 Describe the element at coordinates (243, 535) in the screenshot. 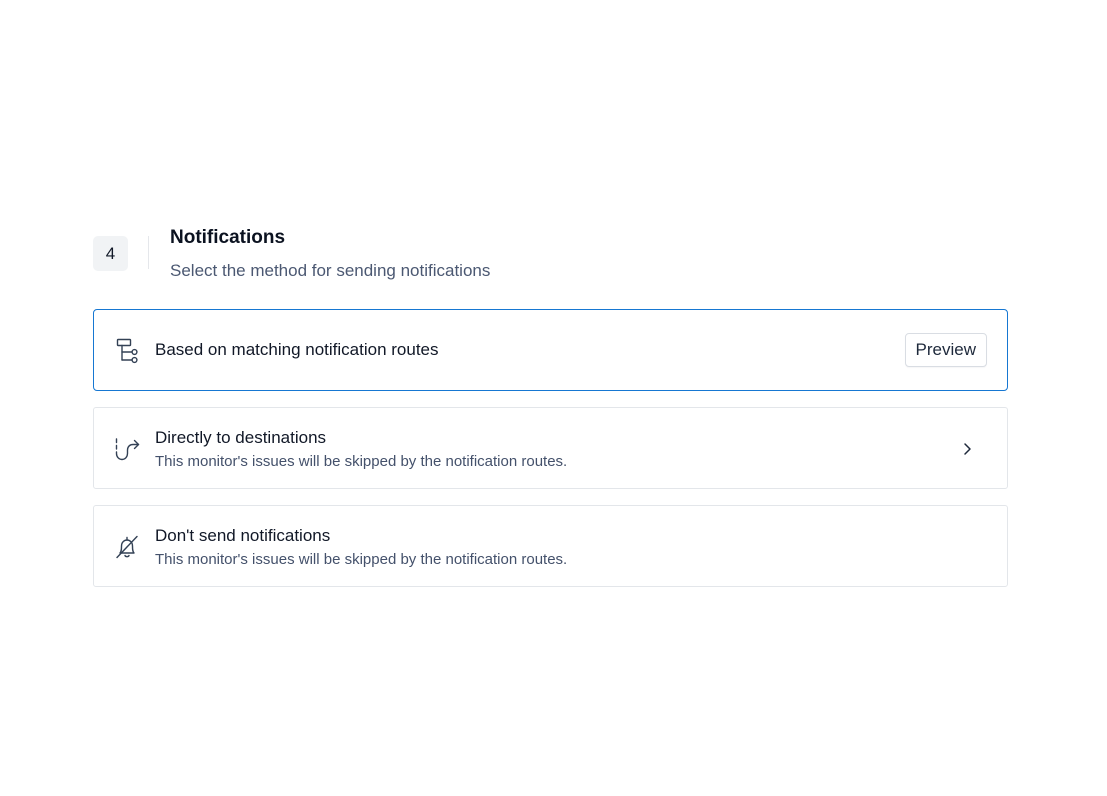

I see `option-title: Don't send notifications` at that location.